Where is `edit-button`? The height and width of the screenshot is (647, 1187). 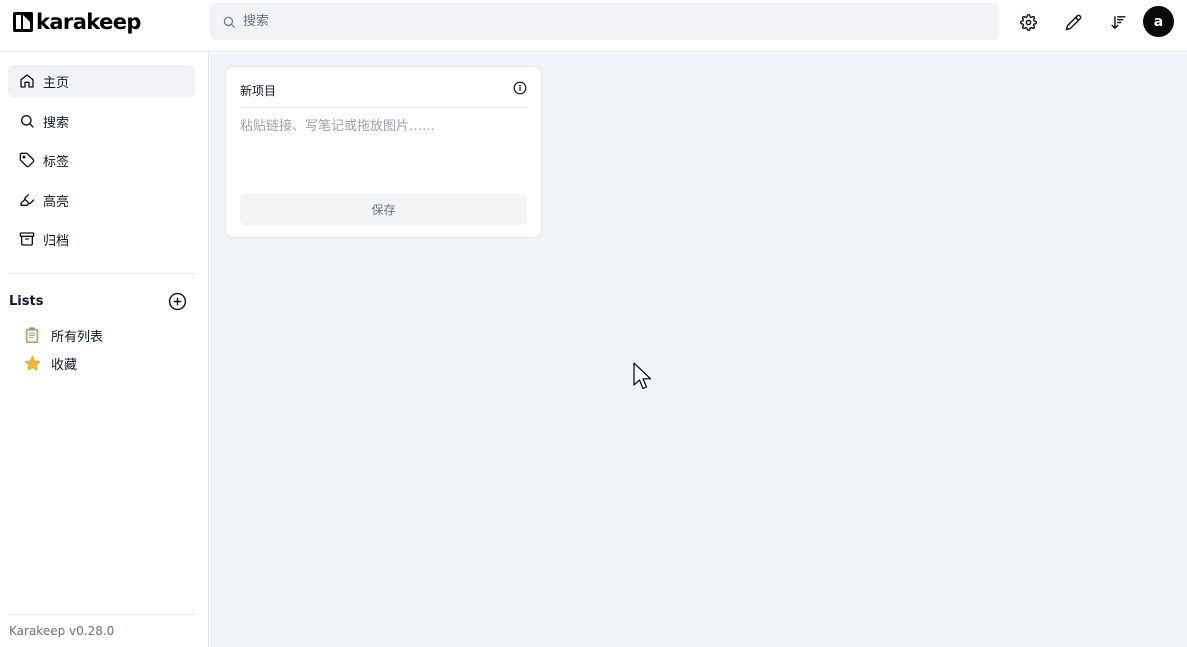
edit-button is located at coordinates (1073, 22).